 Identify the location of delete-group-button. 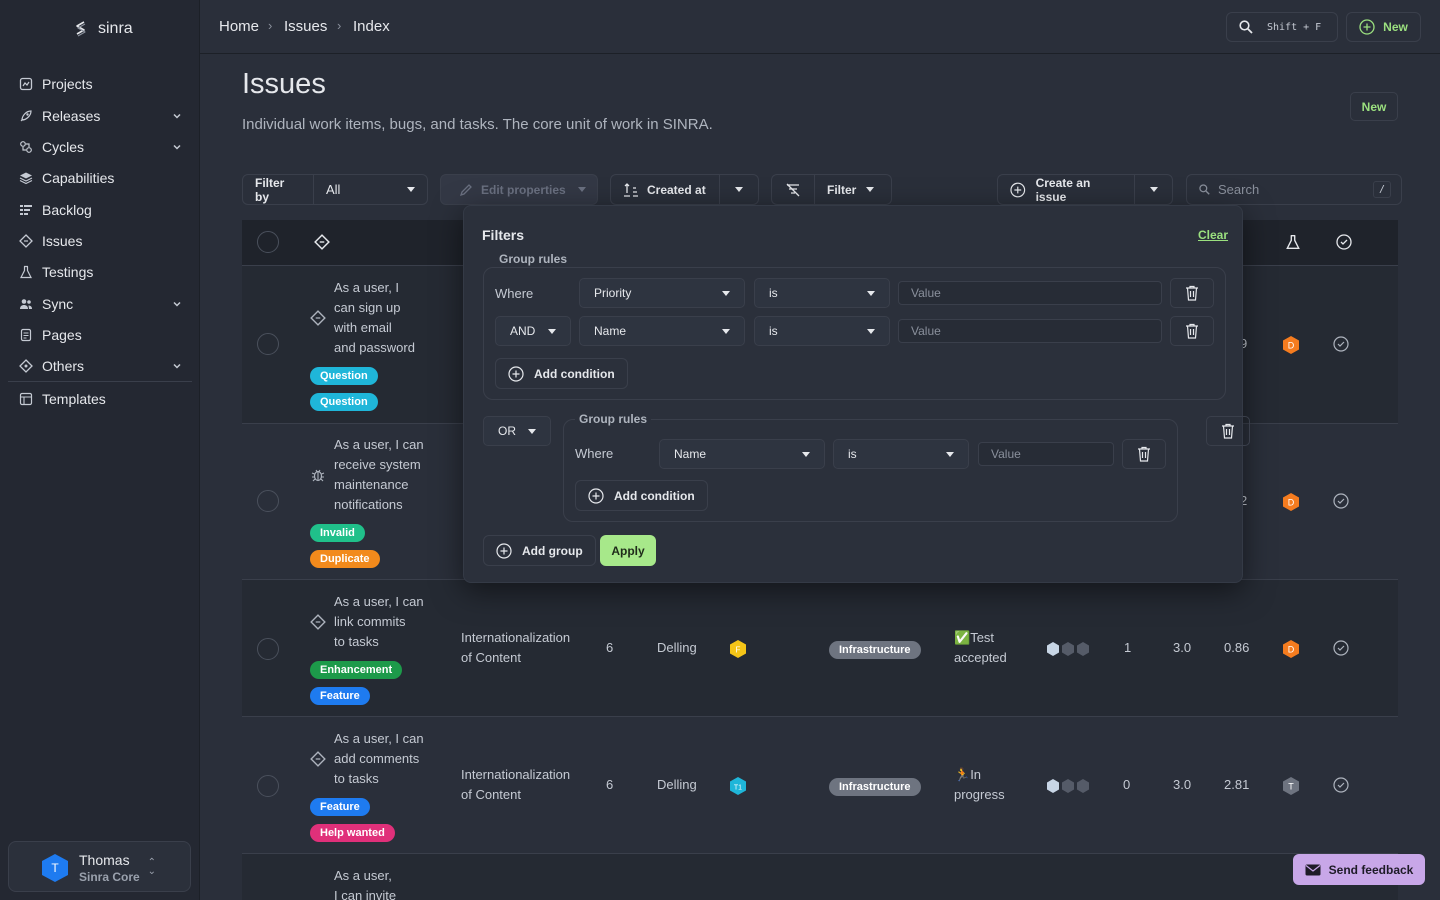
(1228, 431).